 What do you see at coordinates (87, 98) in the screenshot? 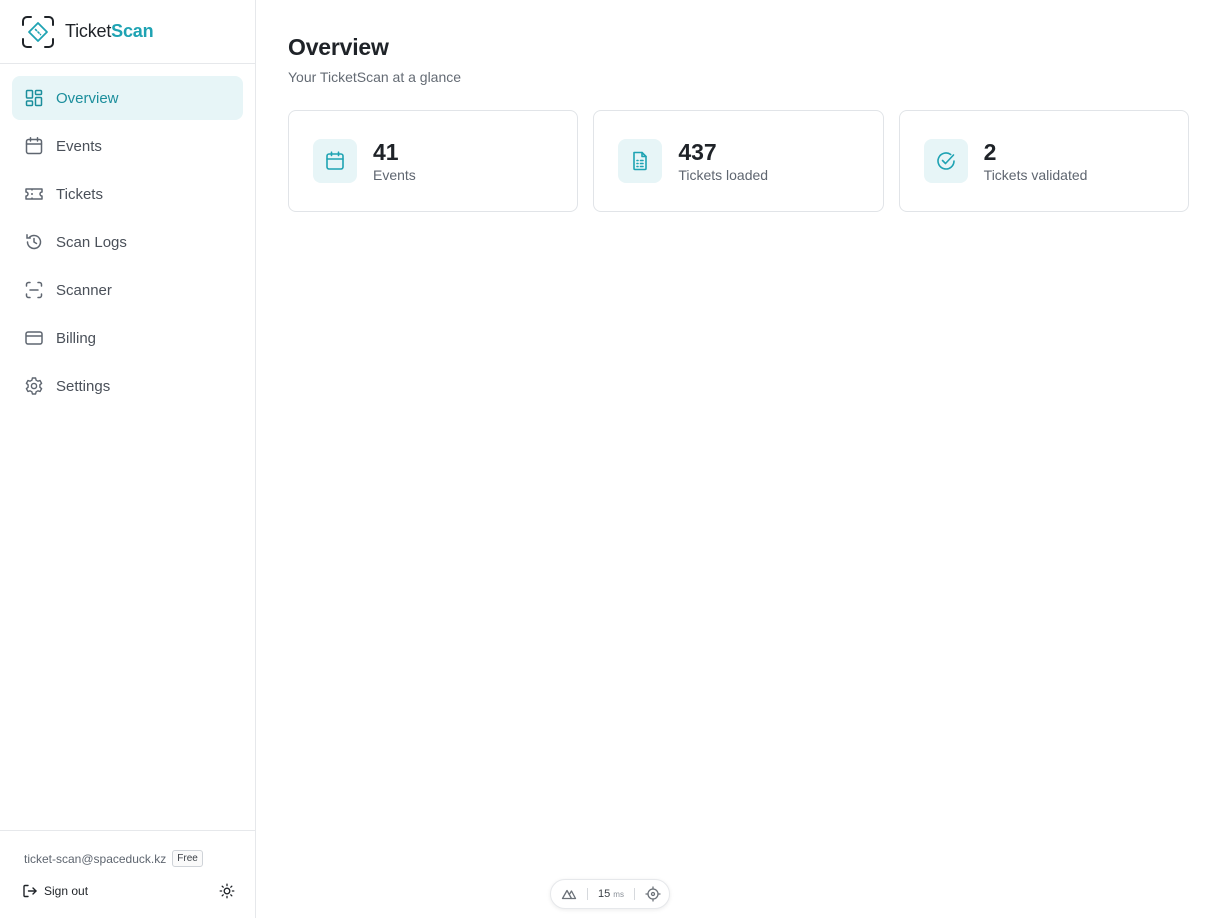
I see `sidebar-item-label: Overview` at bounding box center [87, 98].